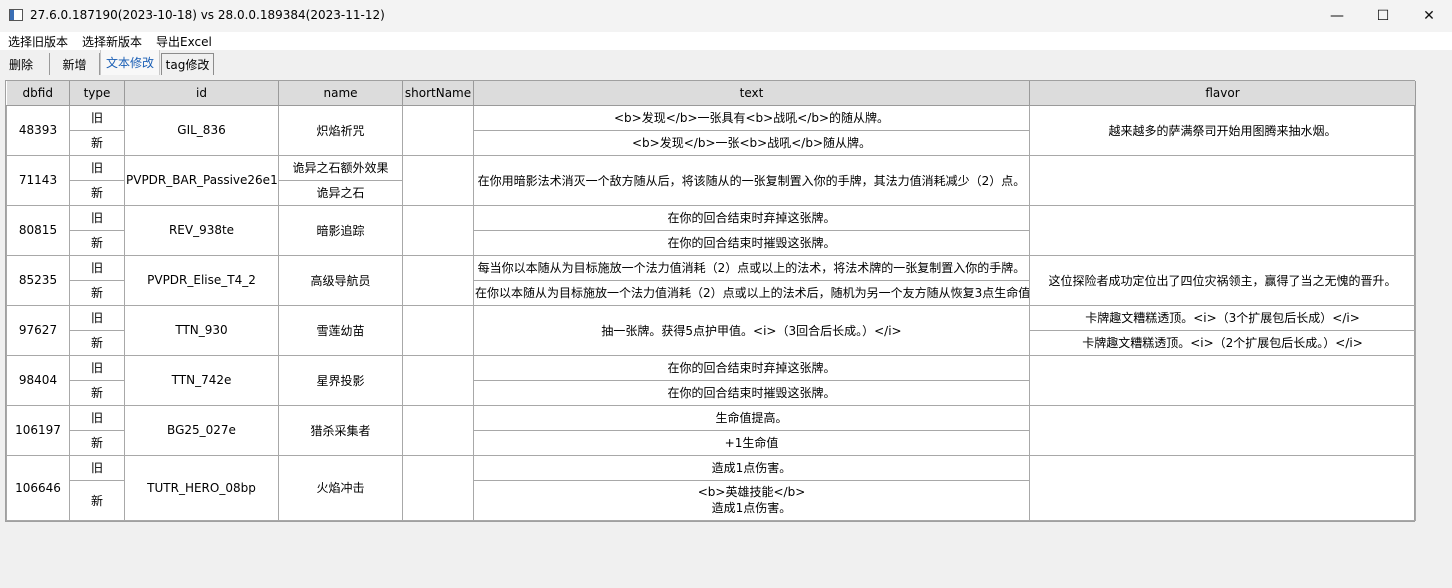  I want to click on table-row: 106646 旧 TUTR_HERO_08bp 火焰冲击 造成1点伤害。, so click(711, 487).